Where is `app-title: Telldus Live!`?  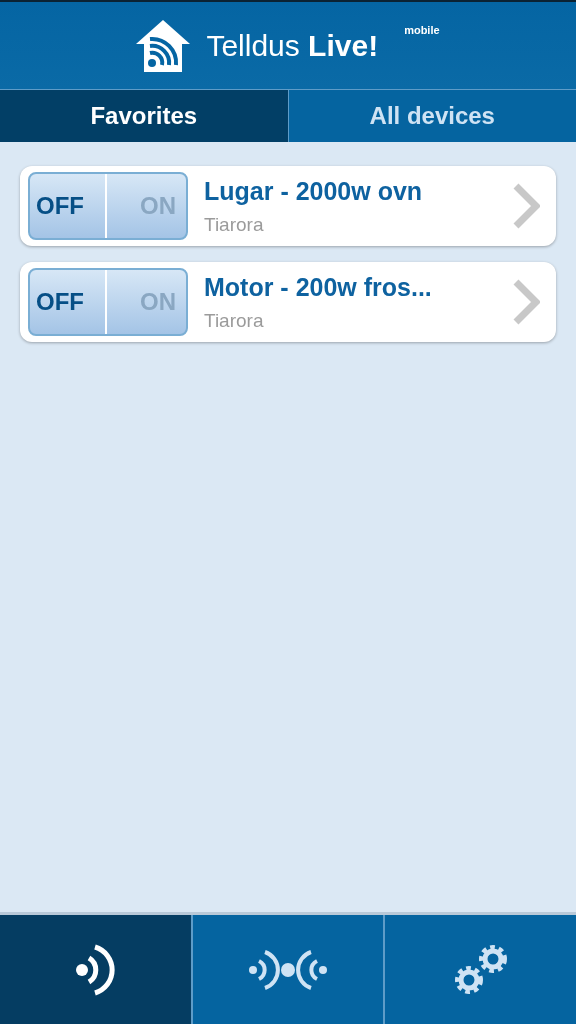 app-title: Telldus Live! is located at coordinates (292, 46).